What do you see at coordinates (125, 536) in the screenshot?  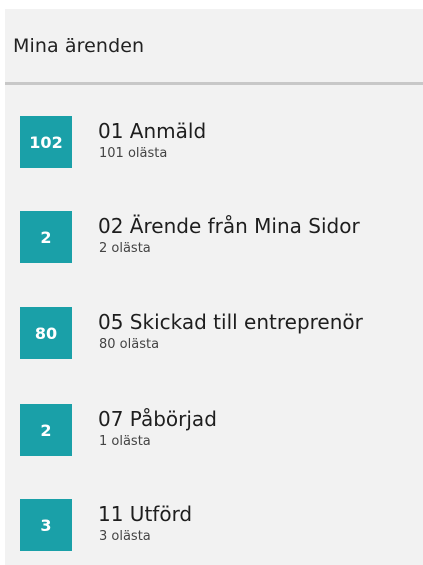 I see `item-unread-count: 3 olästa` at bounding box center [125, 536].